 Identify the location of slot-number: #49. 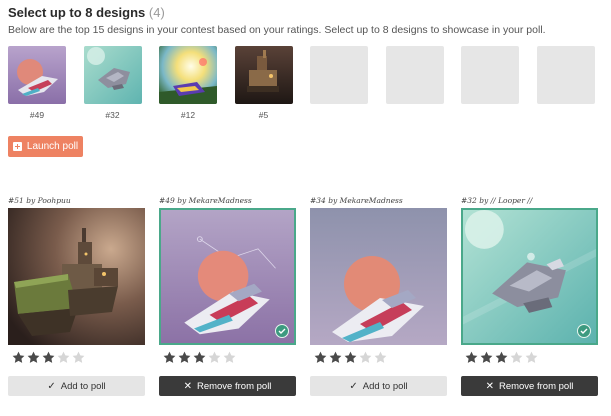
(37, 115).